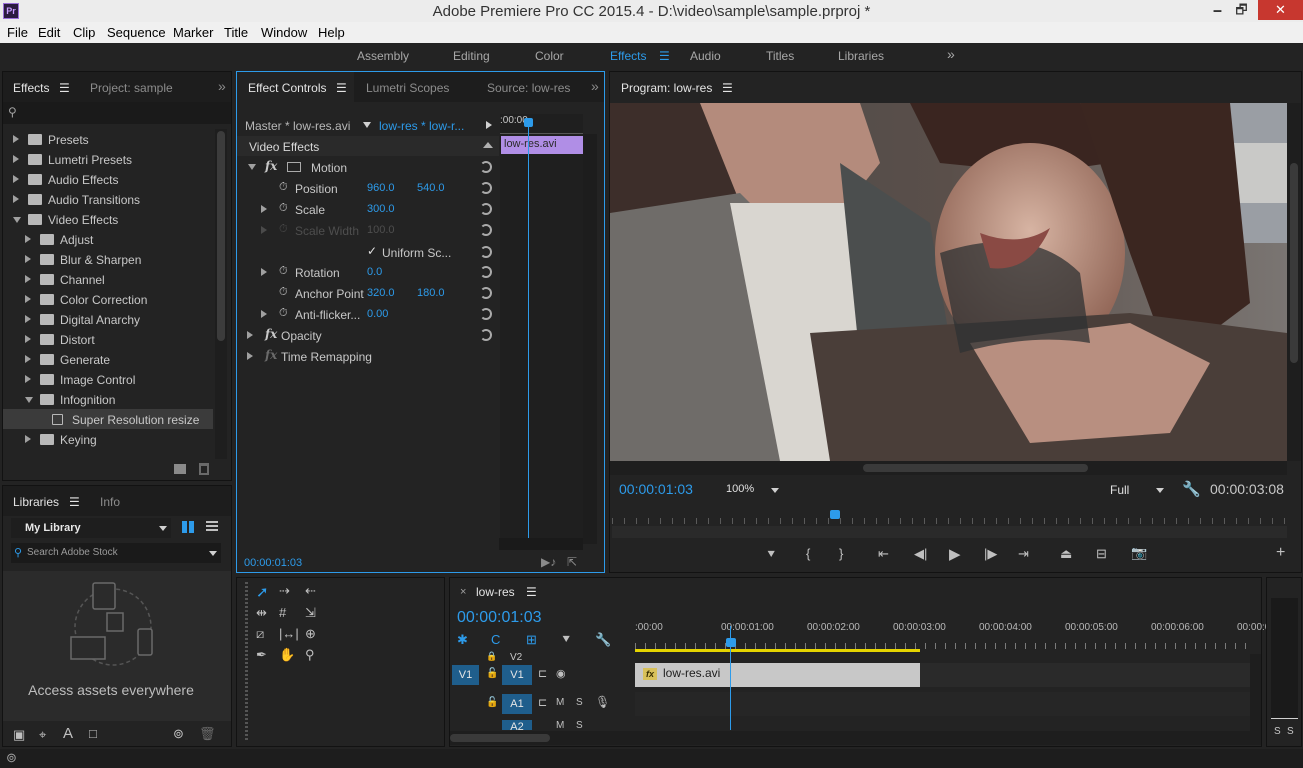 The image size is (1303, 768). I want to click on program-vscroll, so click(1294, 282).